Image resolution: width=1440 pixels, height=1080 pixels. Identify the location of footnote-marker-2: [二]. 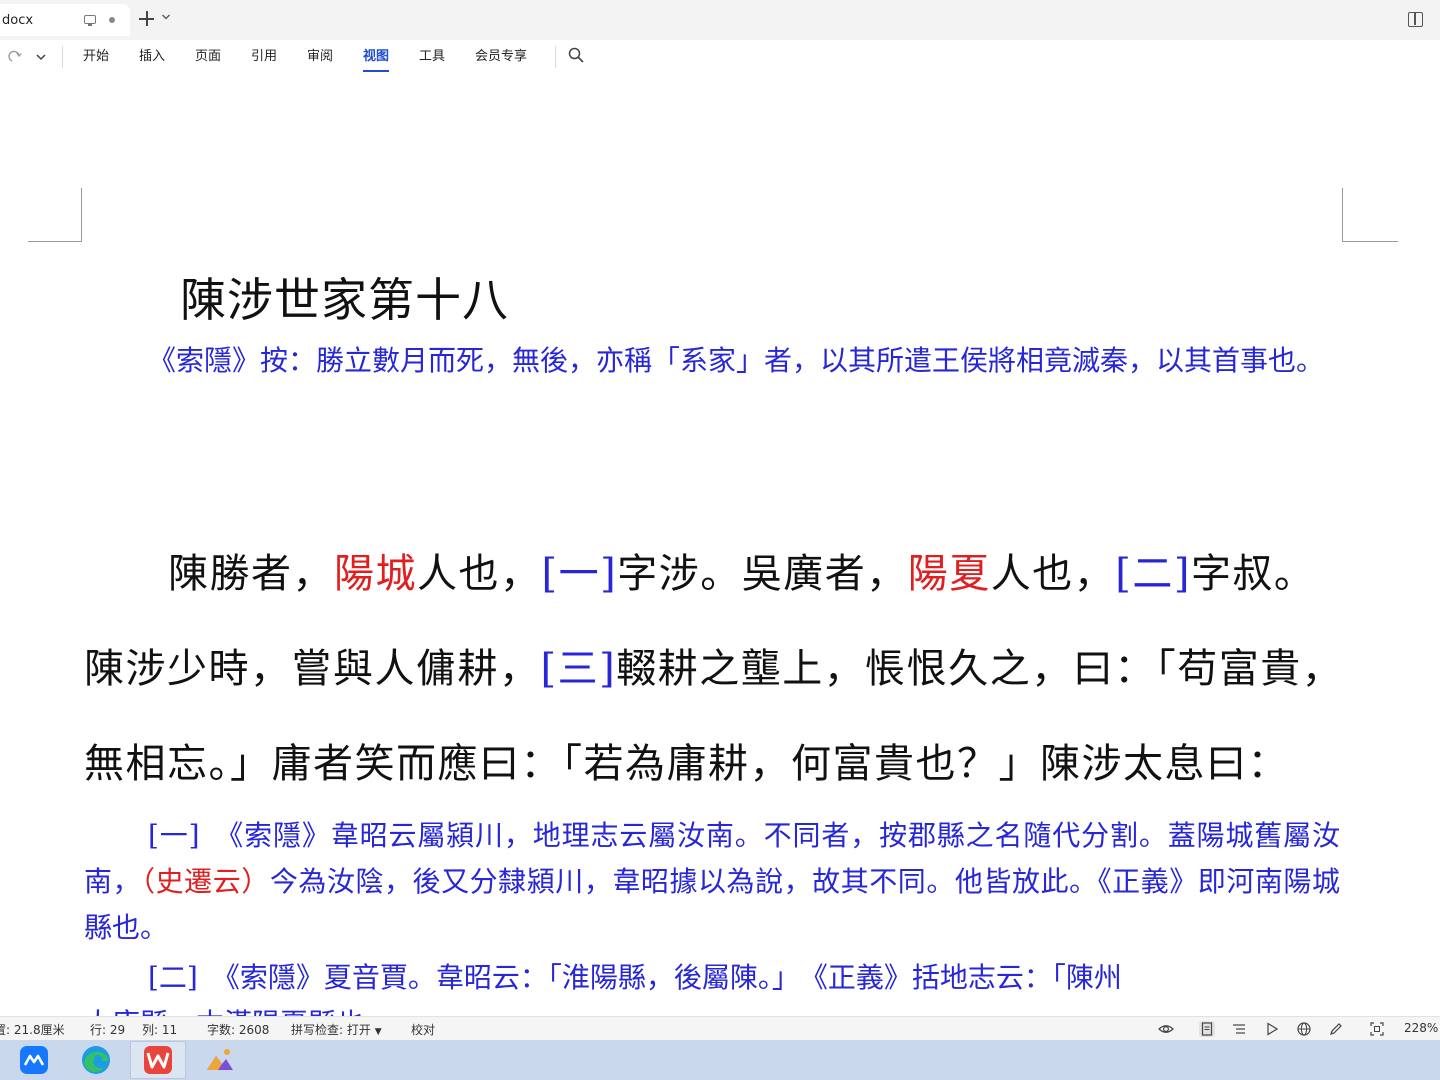
(1153, 574).